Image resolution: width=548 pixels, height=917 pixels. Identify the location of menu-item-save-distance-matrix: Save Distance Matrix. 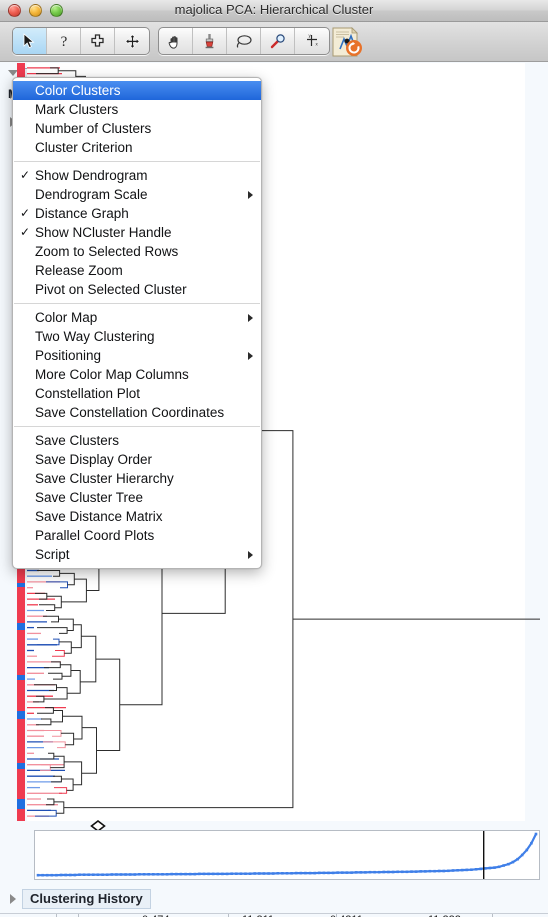
(137, 516).